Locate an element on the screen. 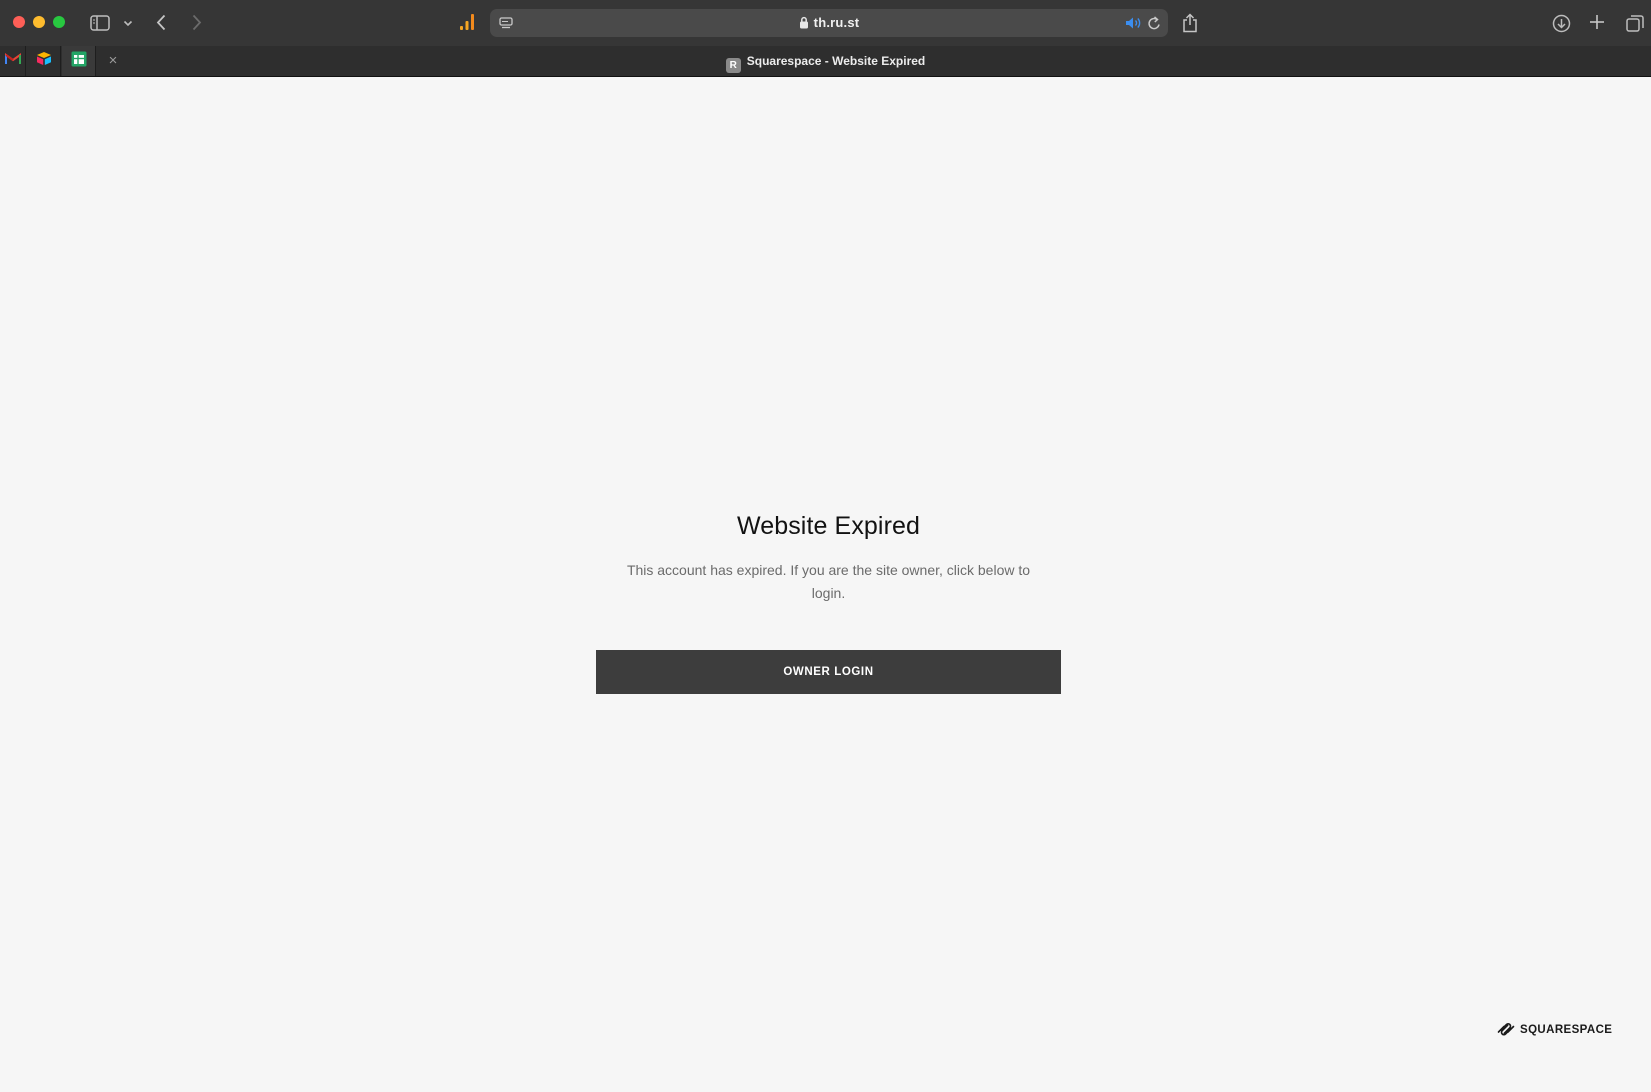  url-text: th.ru.st is located at coordinates (836, 22).